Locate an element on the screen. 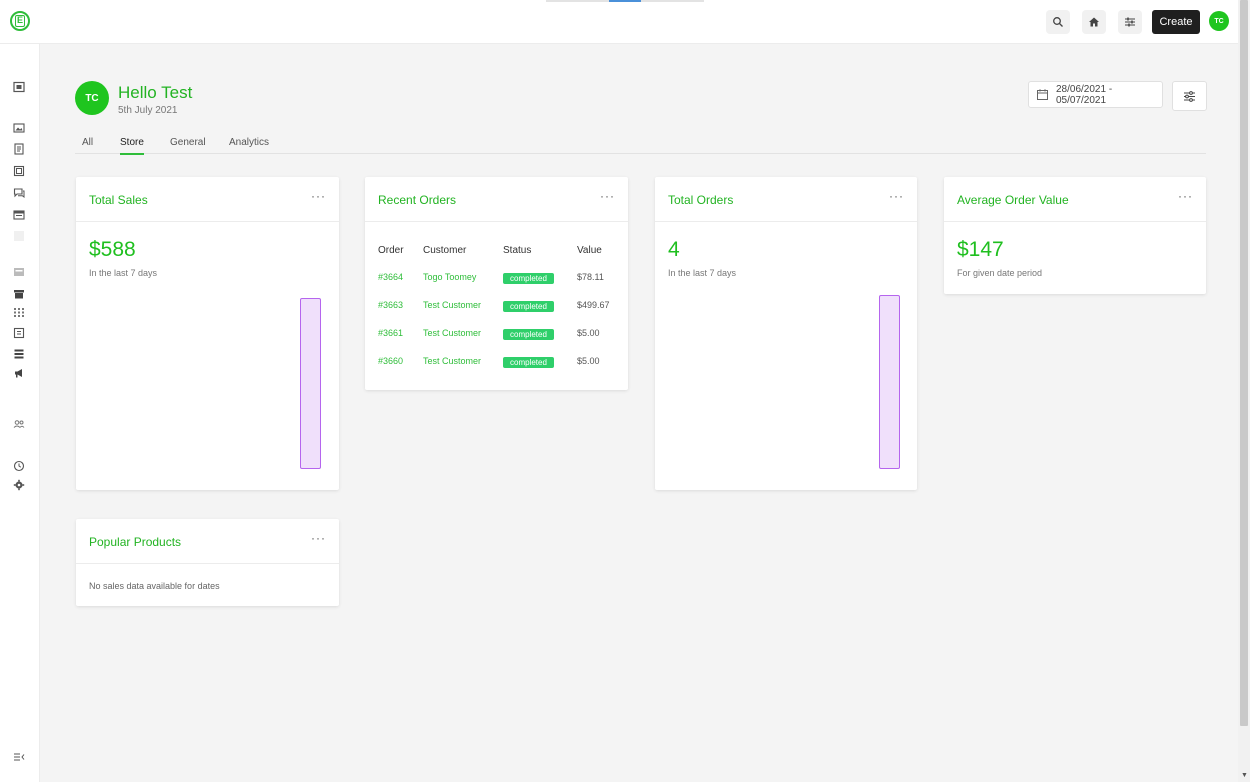 The height and width of the screenshot is (782, 1250). date-range-picker: 28/06/2021 - 05/07/2021 is located at coordinates (1095, 94).